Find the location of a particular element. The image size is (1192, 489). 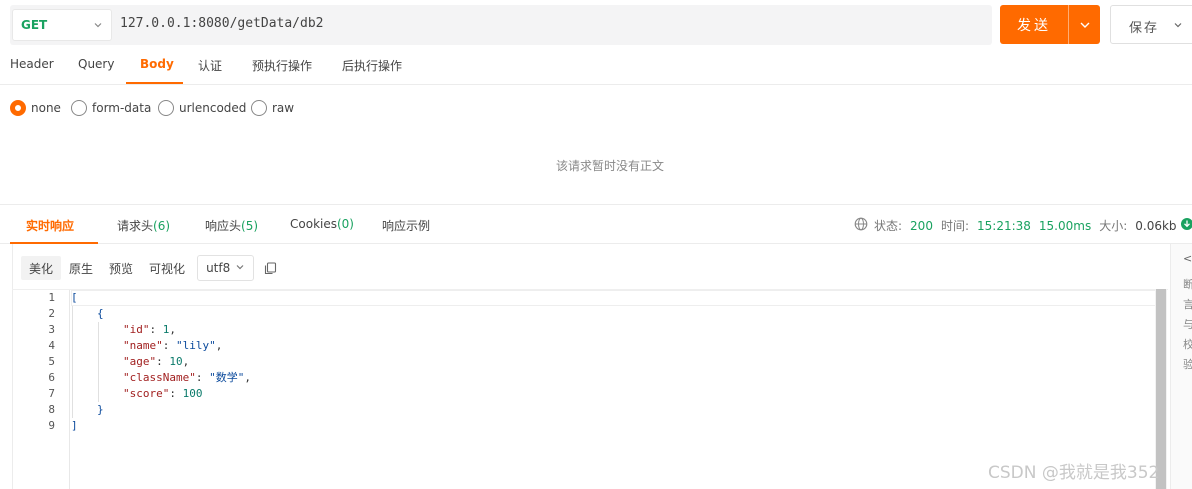

radio-raw: raw is located at coordinates (272, 108).